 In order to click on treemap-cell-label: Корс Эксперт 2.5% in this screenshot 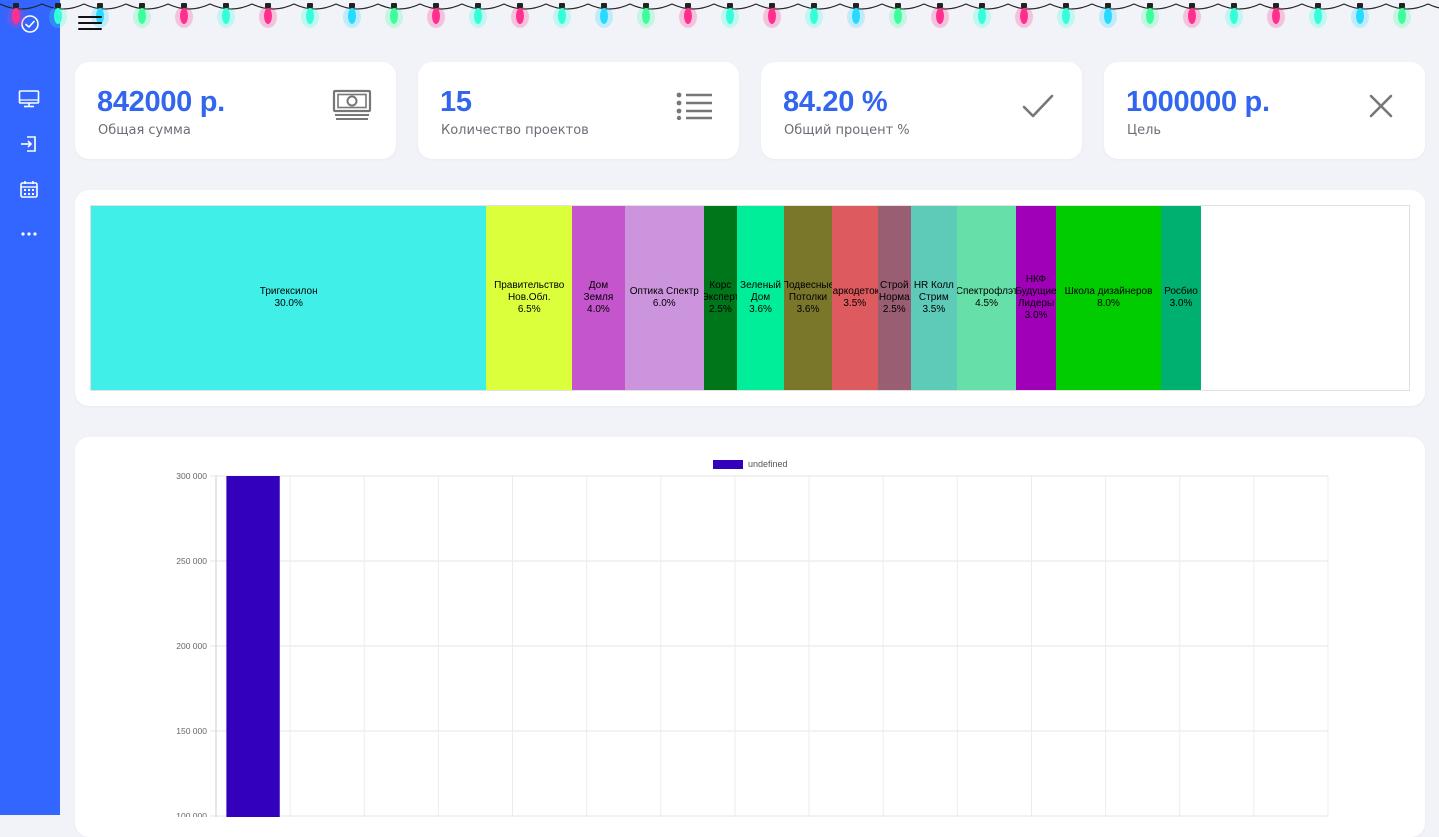, I will do `click(720, 297)`.